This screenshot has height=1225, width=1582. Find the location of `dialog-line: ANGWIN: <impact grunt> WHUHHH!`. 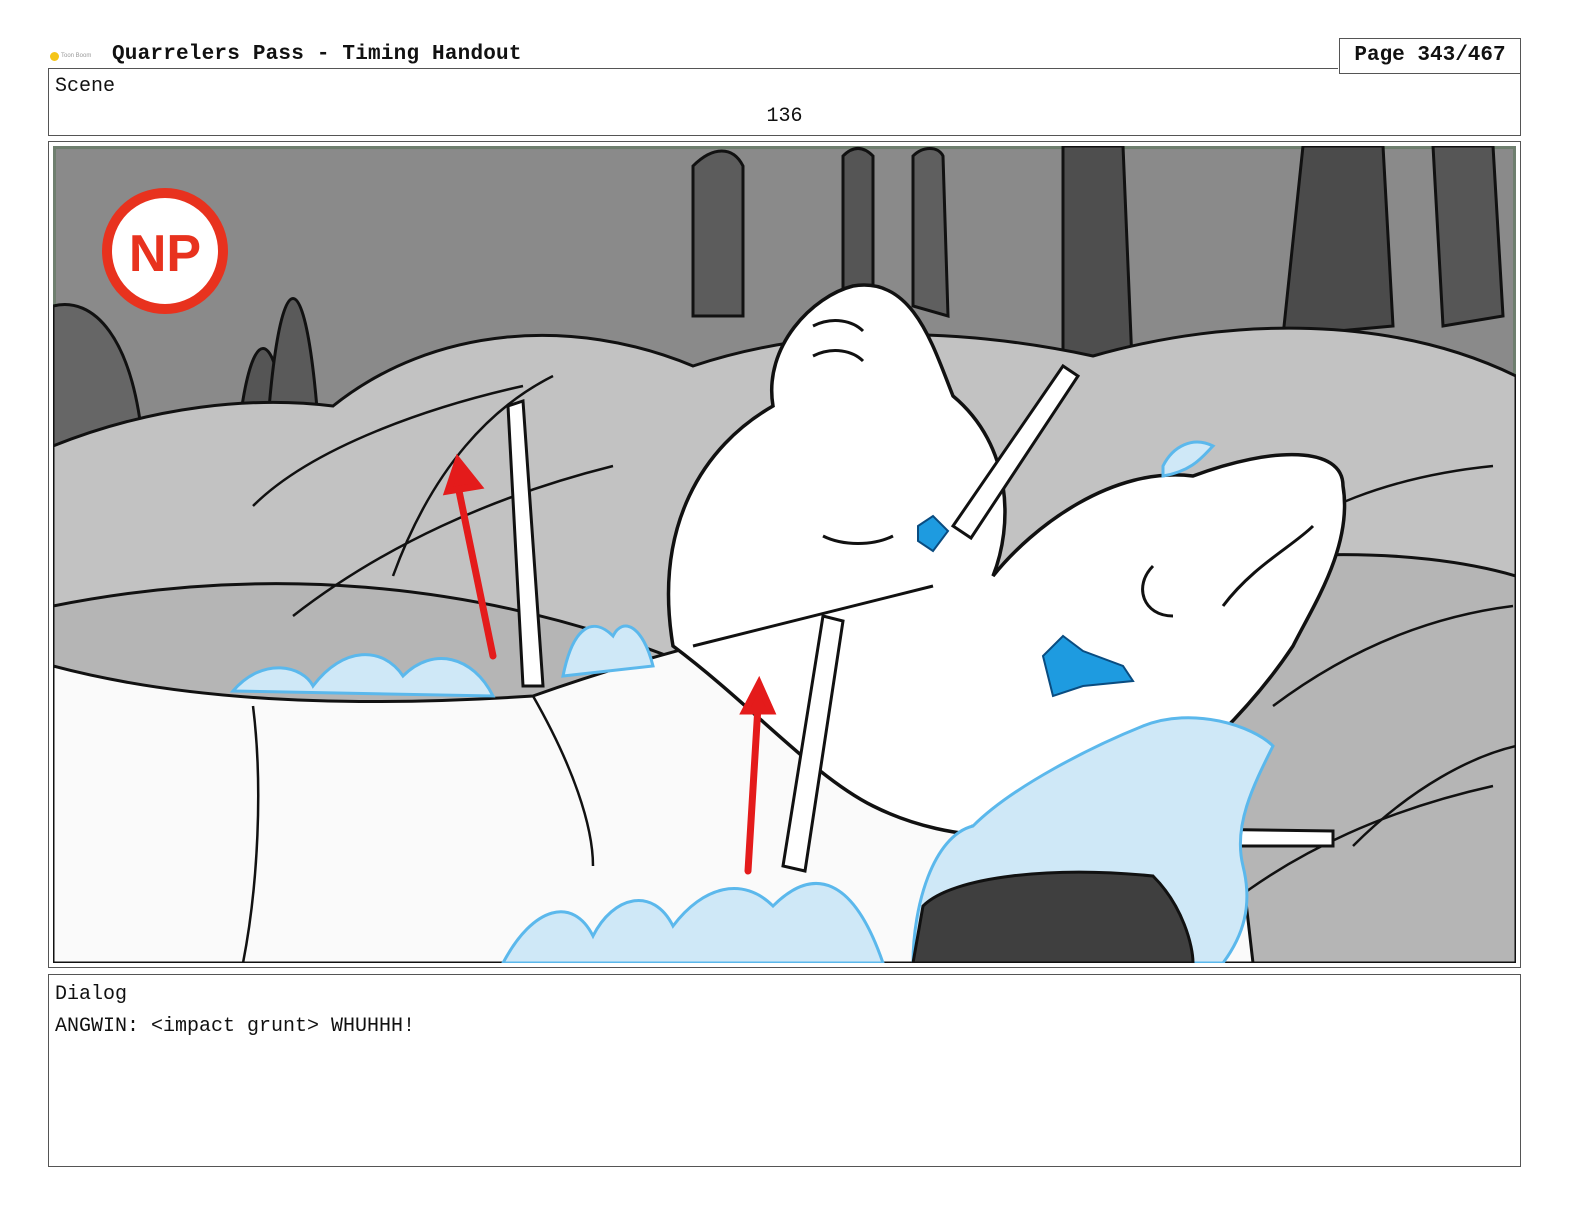

dialog-line: ANGWIN: <impact grunt> WHUHHH! is located at coordinates (235, 1026).